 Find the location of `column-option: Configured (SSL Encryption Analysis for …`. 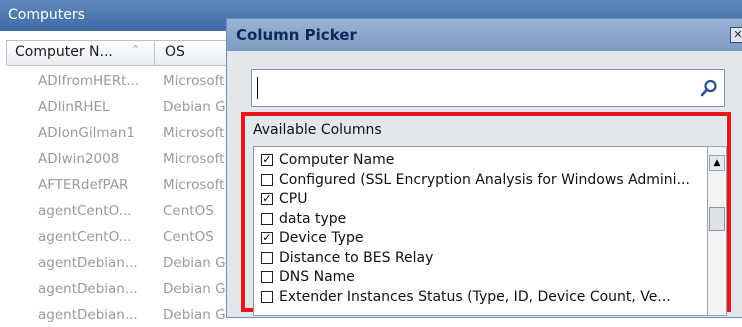

column-option: Configured (SSL Encryption Analysis for … is located at coordinates (480, 181).